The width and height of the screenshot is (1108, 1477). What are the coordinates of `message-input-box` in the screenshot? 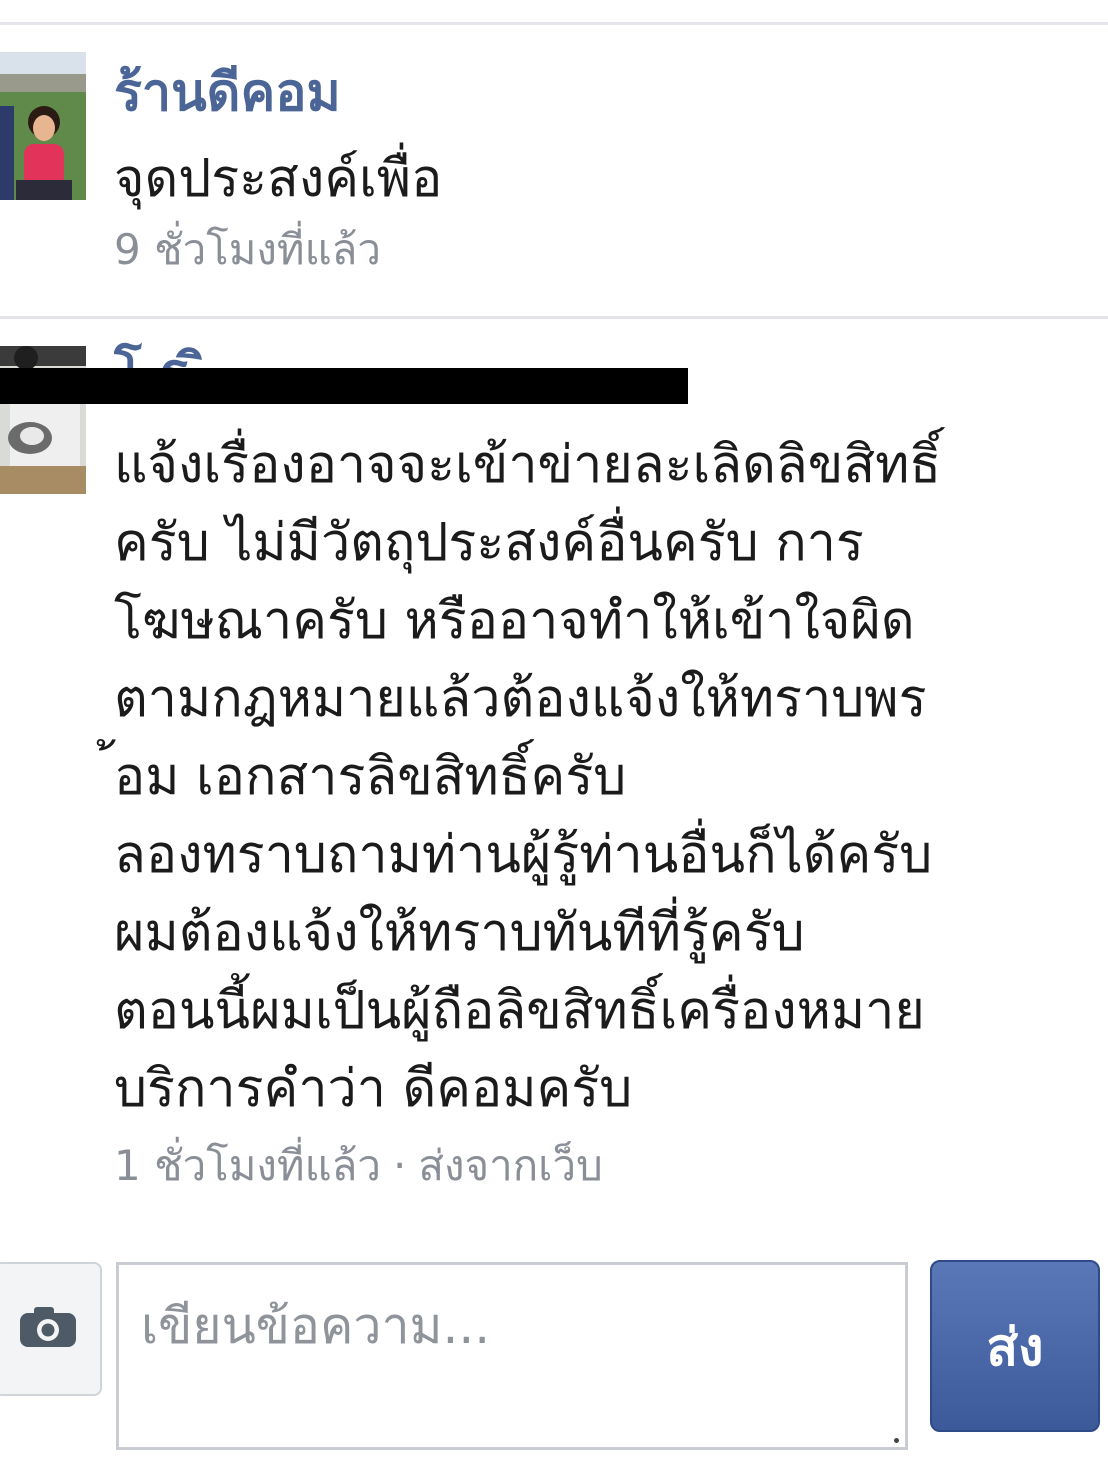 It's located at (512, 1356).